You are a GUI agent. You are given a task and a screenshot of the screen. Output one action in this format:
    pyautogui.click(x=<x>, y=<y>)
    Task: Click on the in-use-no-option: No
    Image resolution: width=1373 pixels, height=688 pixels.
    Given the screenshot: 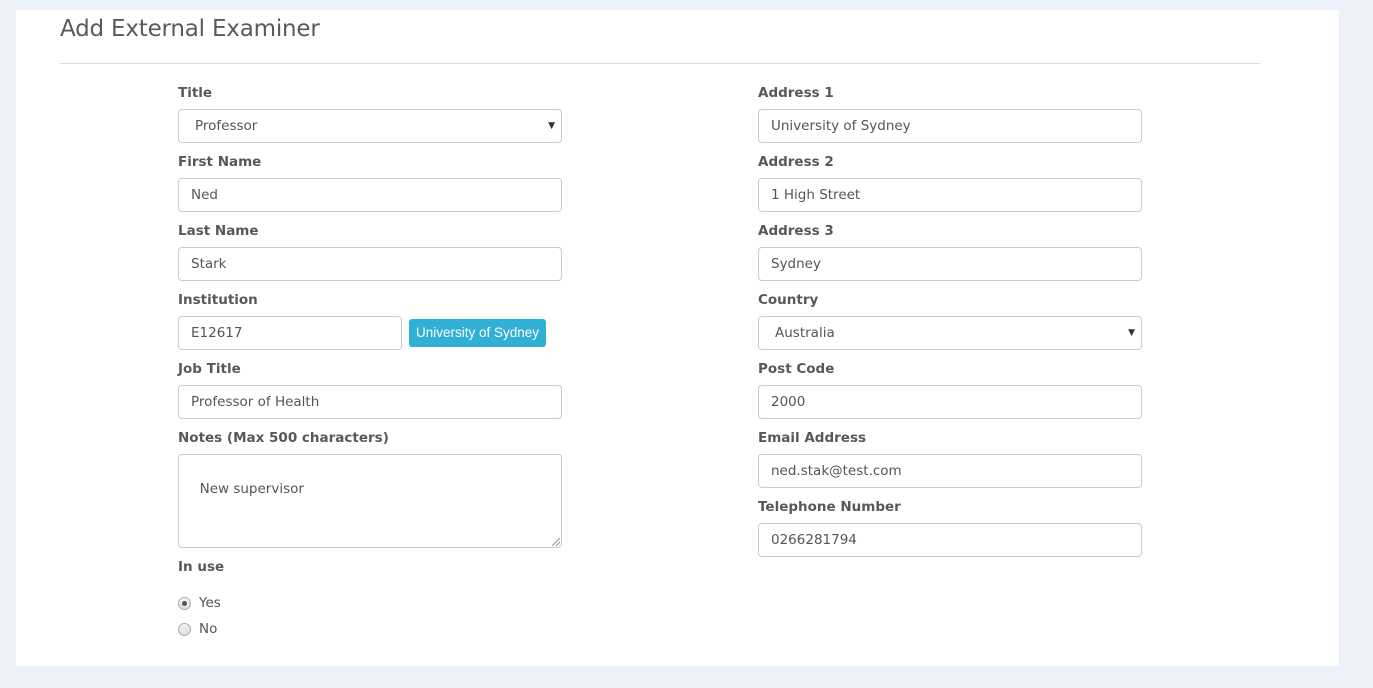 What is the action you would take?
    pyautogui.click(x=197, y=629)
    